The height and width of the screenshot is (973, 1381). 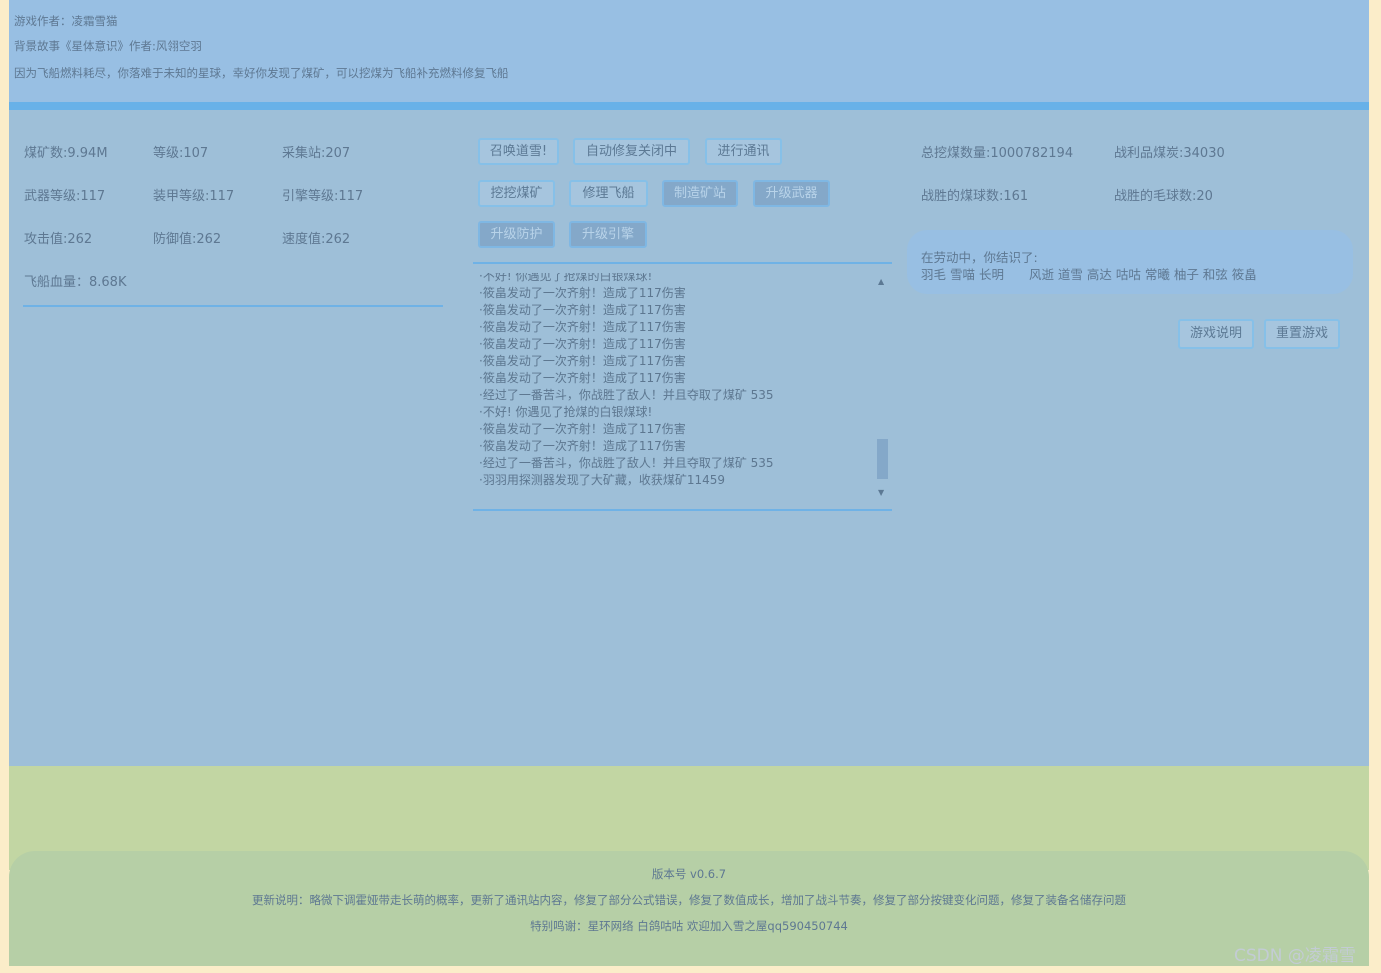 What do you see at coordinates (608, 234) in the screenshot?
I see `upgrade-engine-button: 升级引擎` at bounding box center [608, 234].